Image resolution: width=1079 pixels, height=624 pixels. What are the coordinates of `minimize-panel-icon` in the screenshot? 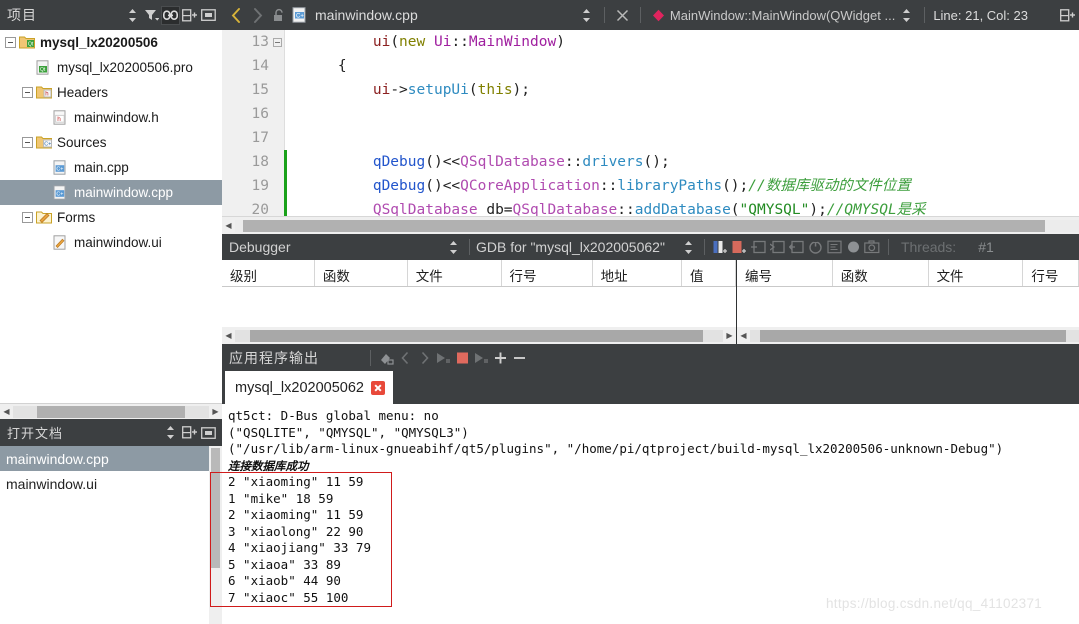 It's located at (208, 15).